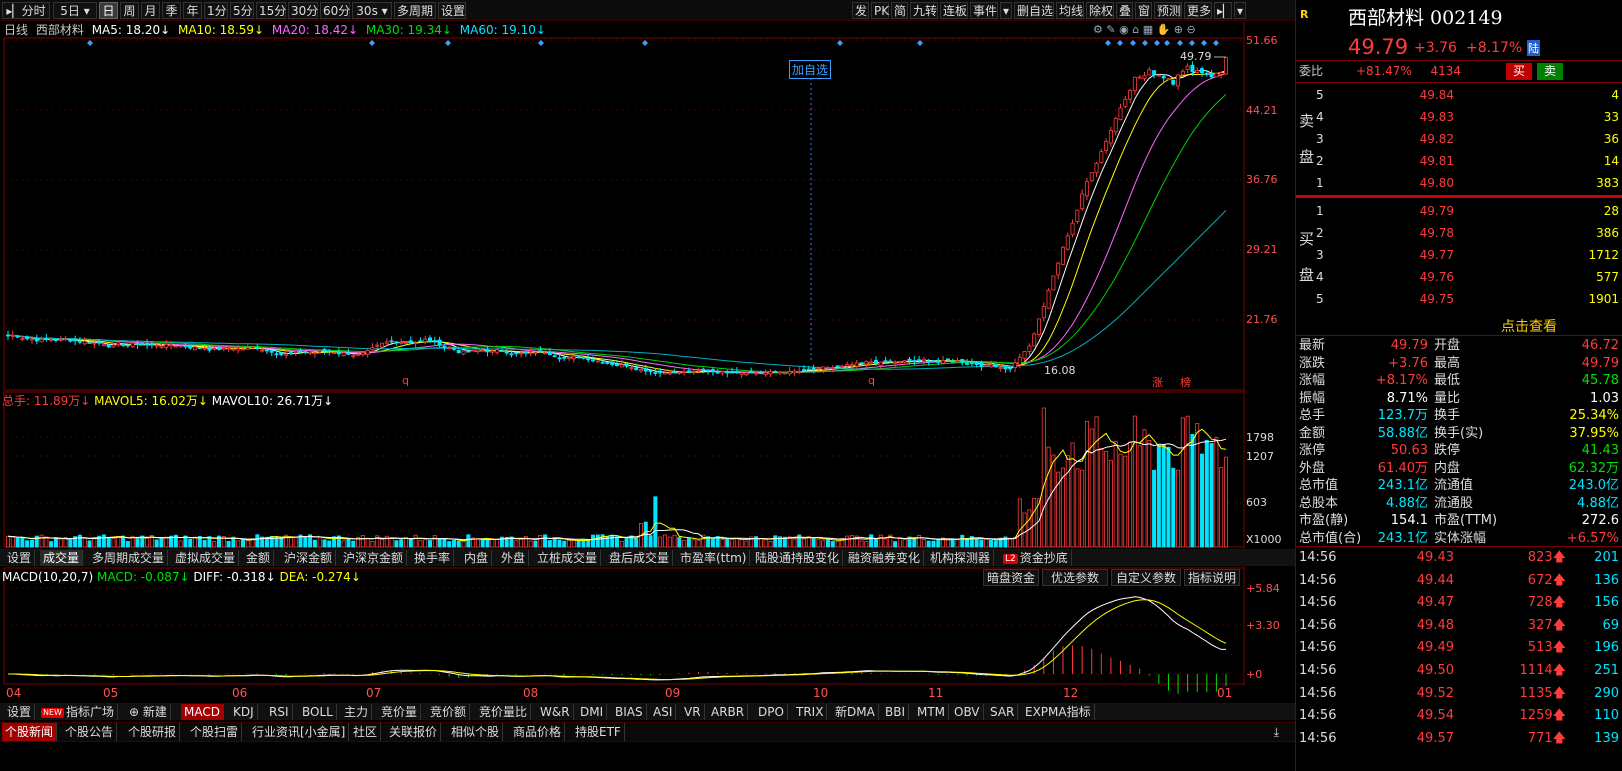 Image resolution: width=1622 pixels, height=771 pixels. I want to click on formula-tab-wr: W&R, so click(555, 712).